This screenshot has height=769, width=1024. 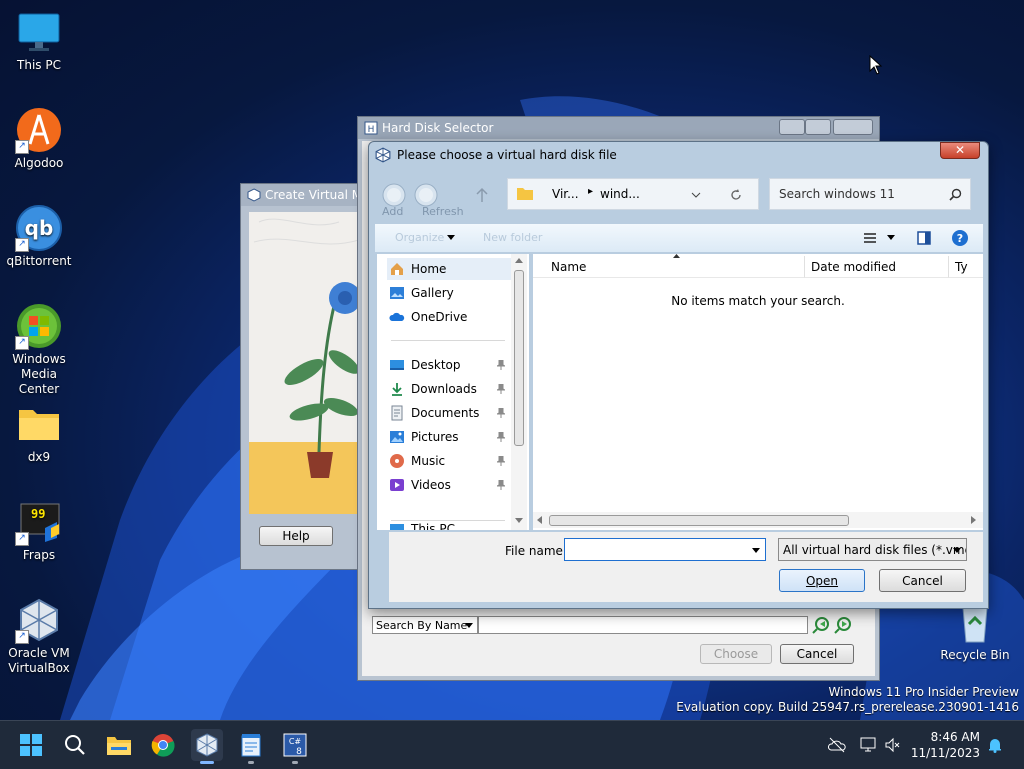 I want to click on nav-item-this-pc: This PC, so click(x=449, y=526).